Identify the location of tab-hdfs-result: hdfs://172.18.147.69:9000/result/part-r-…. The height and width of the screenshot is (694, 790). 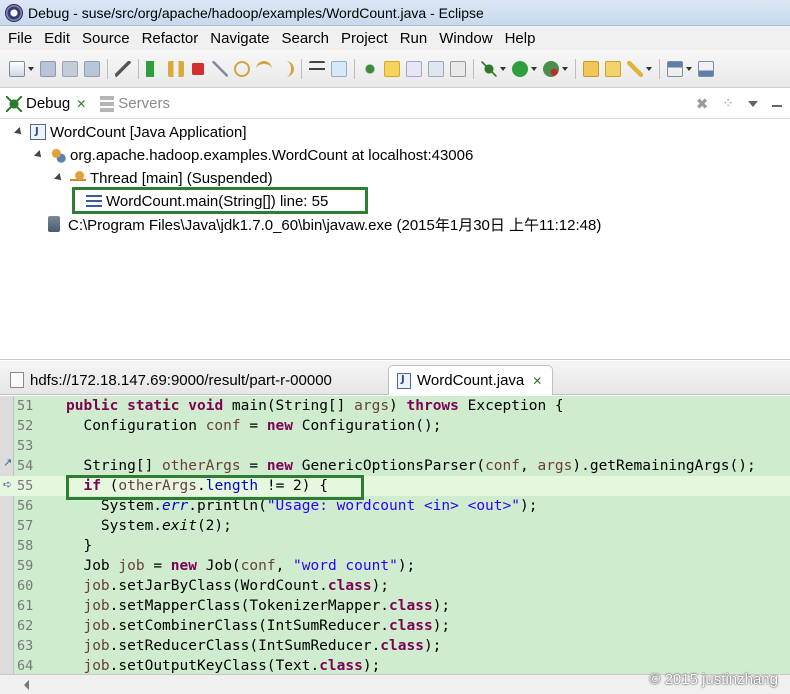
(172, 380).